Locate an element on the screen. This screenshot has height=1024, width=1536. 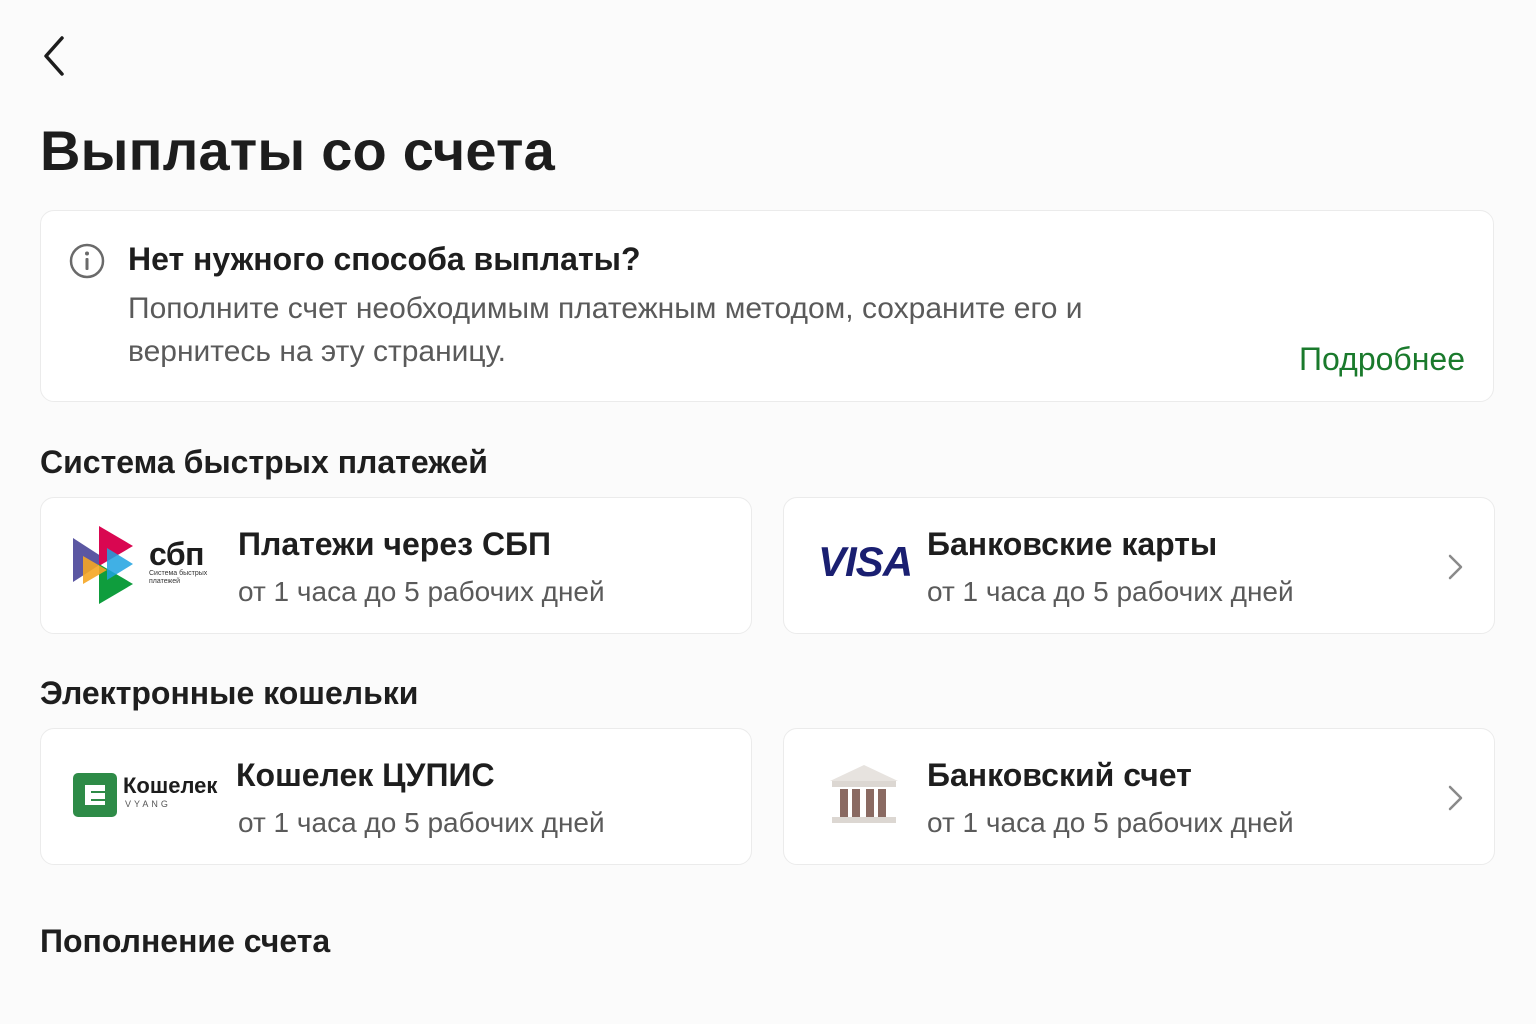
page-title: Выплаты со счета is located at coordinates (297, 150).